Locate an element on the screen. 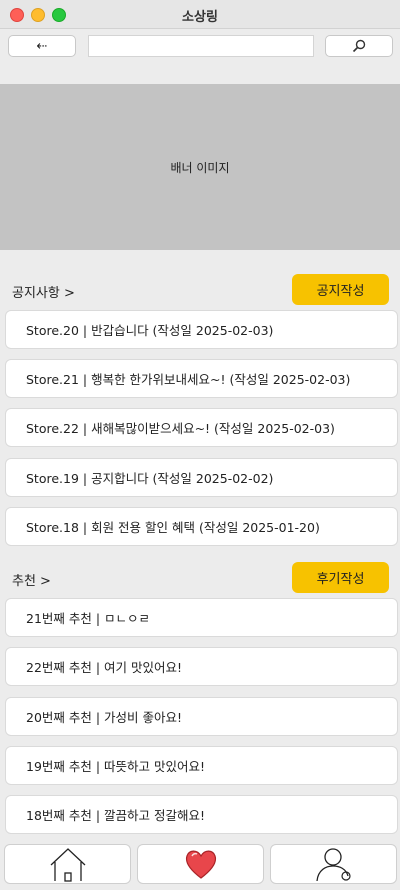  recommend-header-link: 추천 > is located at coordinates (31, 579).